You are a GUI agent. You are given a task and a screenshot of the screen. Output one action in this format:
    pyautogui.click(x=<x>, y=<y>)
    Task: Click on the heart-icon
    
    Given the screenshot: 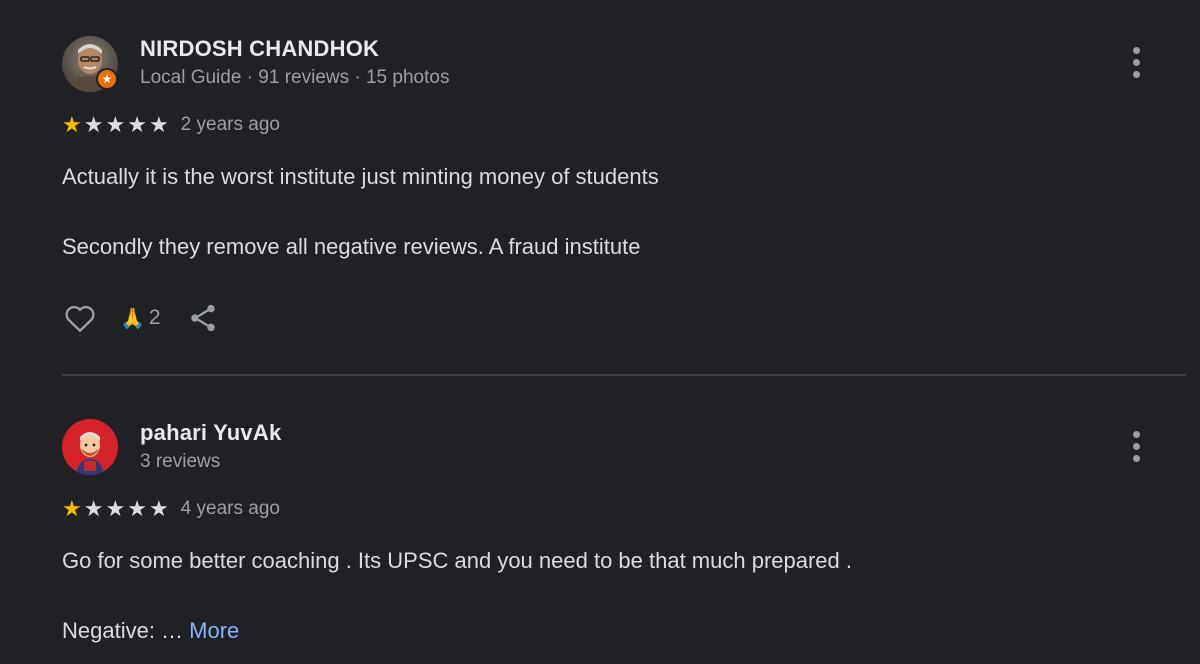 What is the action you would take?
    pyautogui.click(x=80, y=318)
    